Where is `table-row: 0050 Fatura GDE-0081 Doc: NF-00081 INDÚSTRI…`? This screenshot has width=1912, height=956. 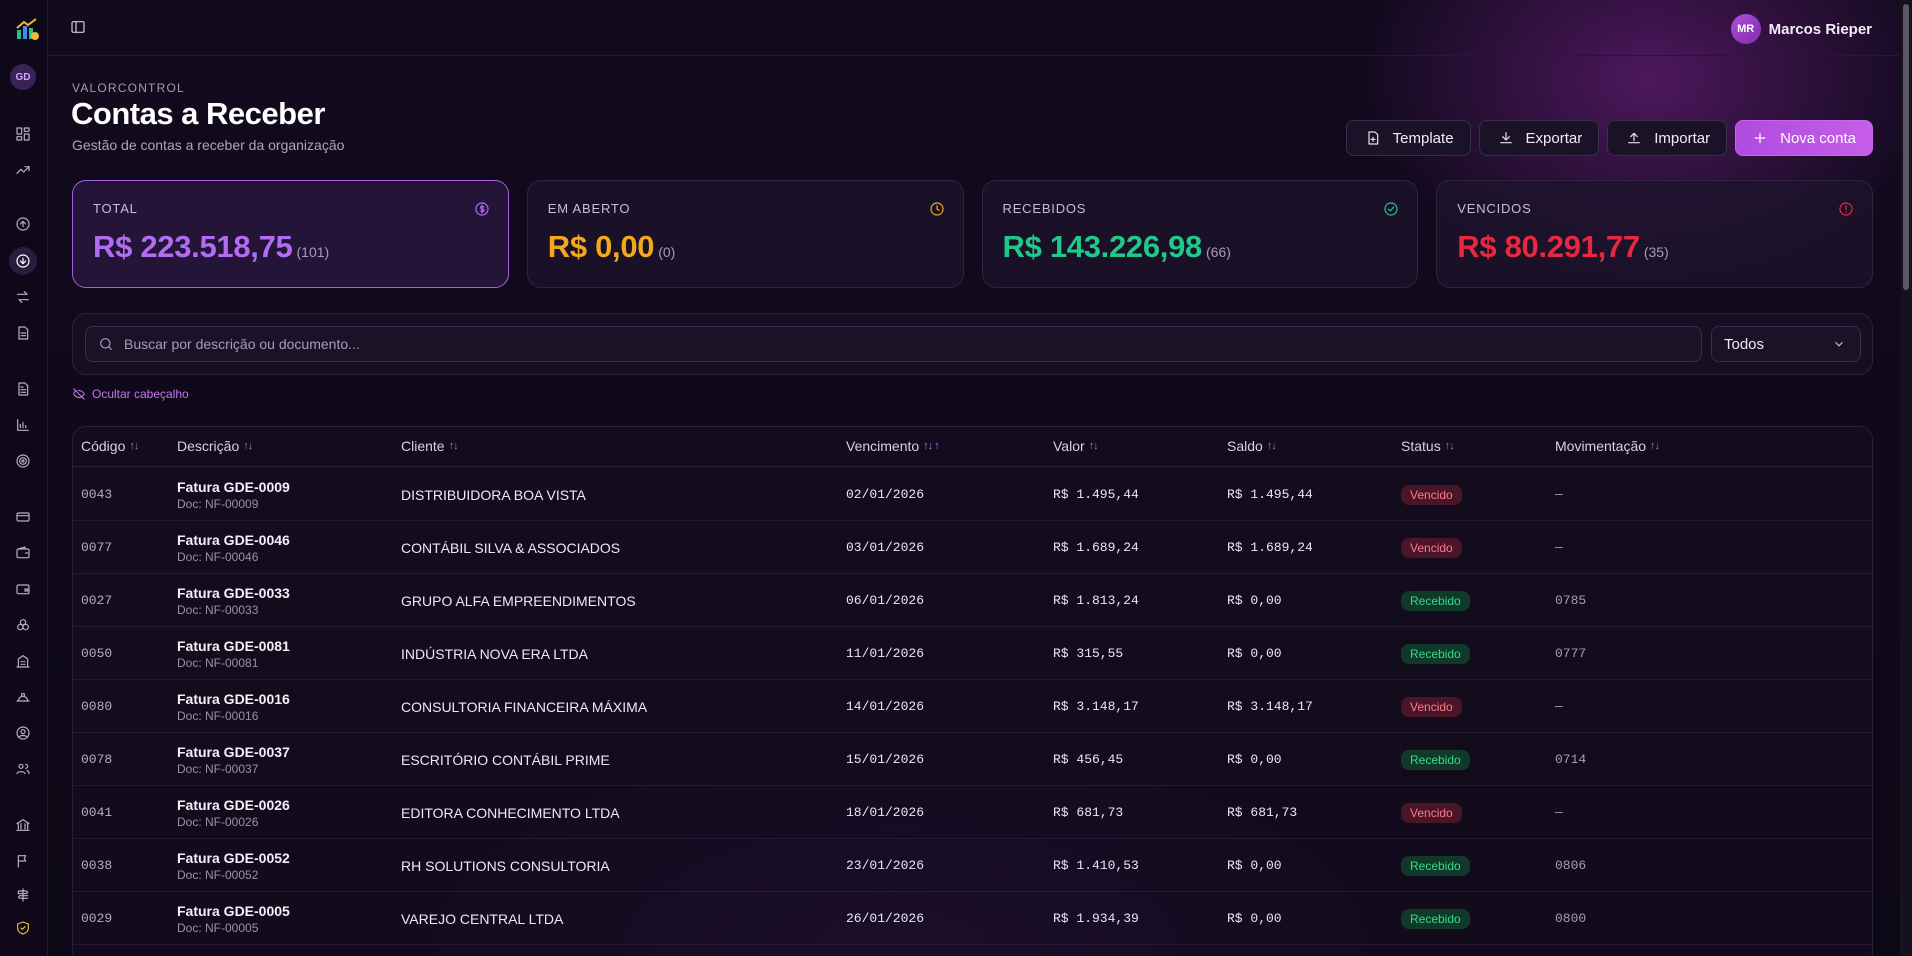
table-row: 0050 Fatura GDE-0081 Doc: NF-00081 INDÚSTRI… is located at coordinates (972, 653).